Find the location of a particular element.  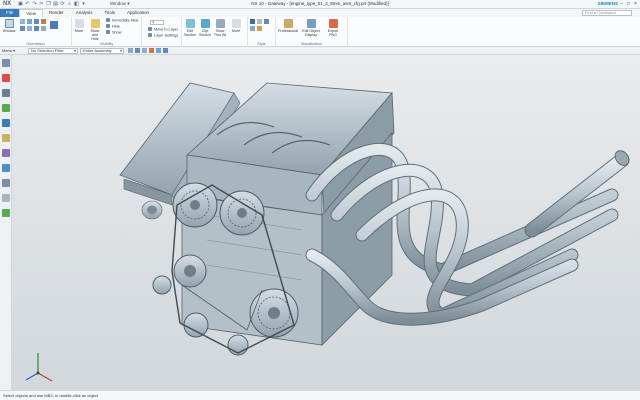

clip-section-icon is located at coordinates (205, 23).